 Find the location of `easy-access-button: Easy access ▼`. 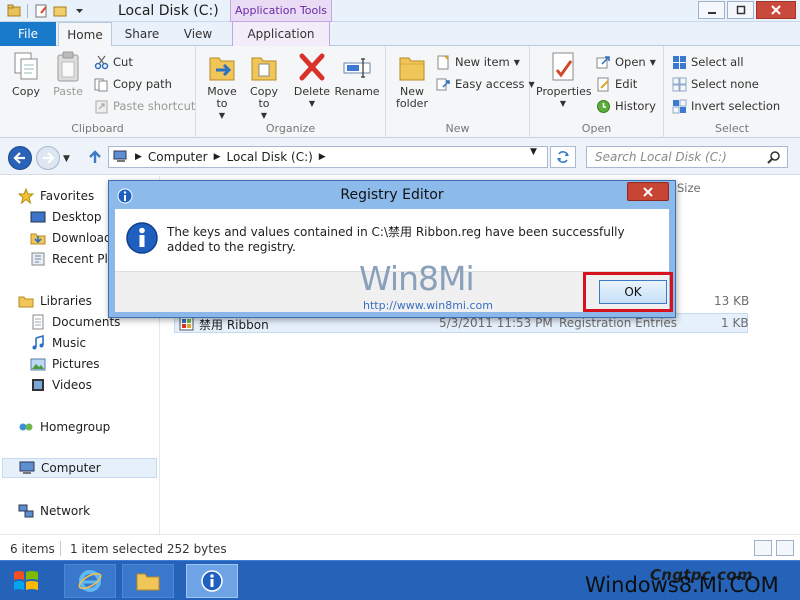

easy-access-button: Easy access ▼ is located at coordinates (485, 84).